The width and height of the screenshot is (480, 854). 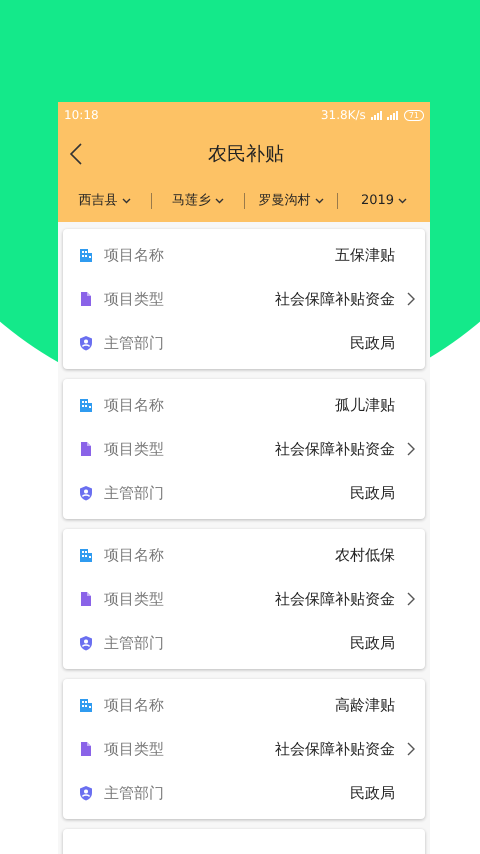 I want to click on filter-dropdown: 西吉县, so click(x=104, y=201).